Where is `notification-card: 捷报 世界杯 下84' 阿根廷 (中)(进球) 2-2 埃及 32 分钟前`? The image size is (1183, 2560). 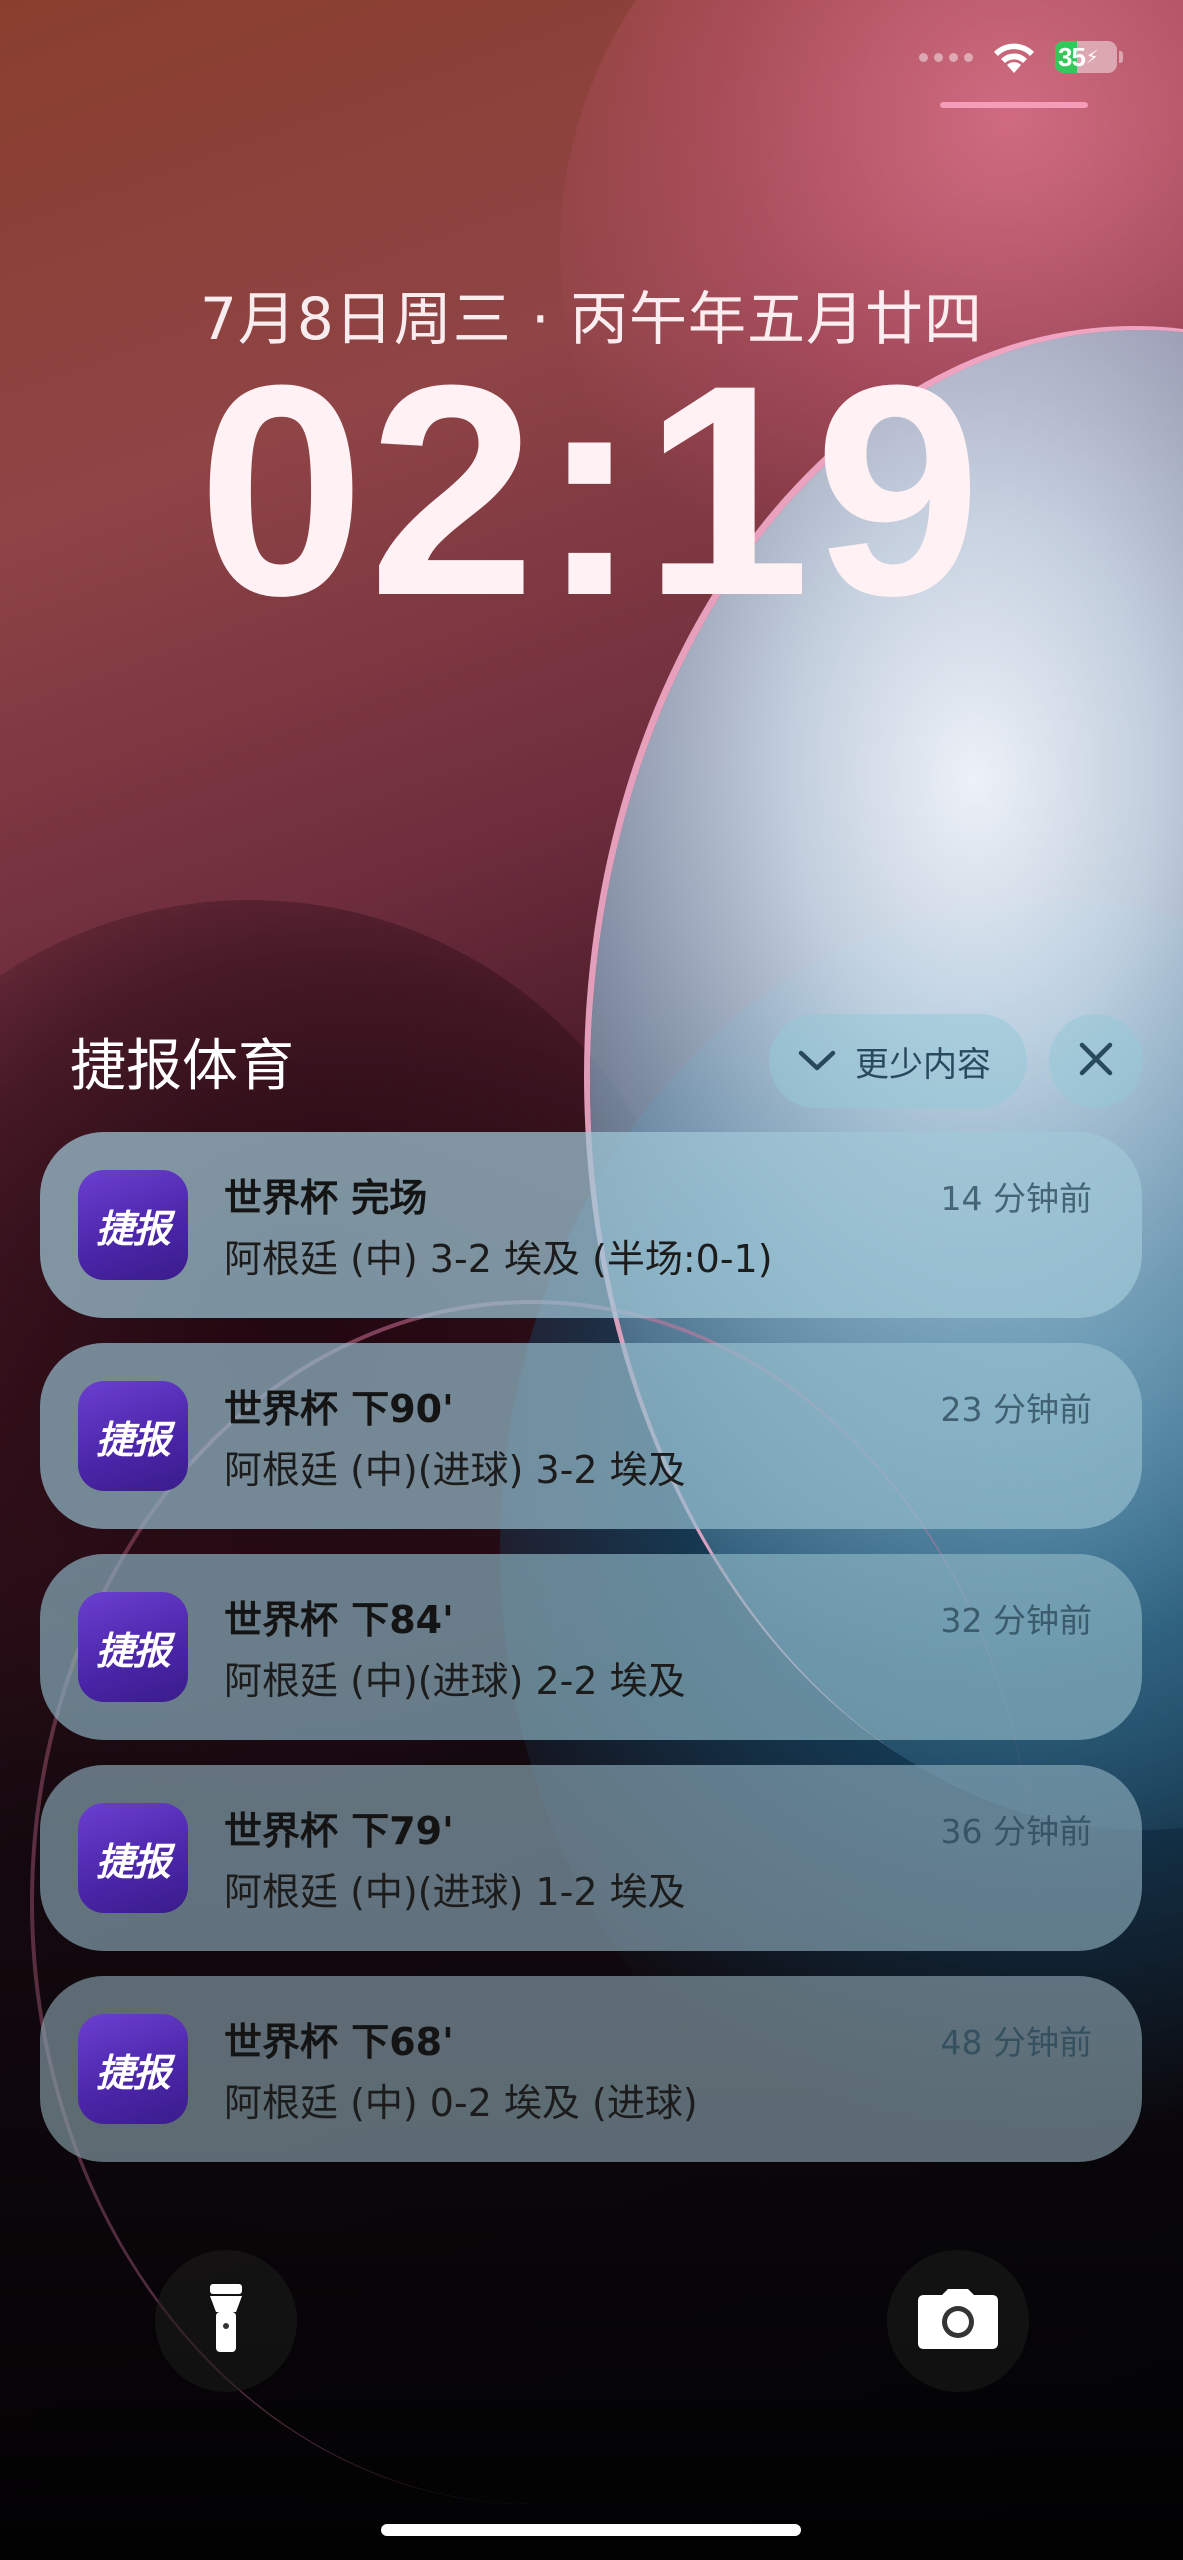 notification-card: 捷报 世界杯 下84' 阿根廷 (中)(进球) 2-2 埃及 32 分钟前 is located at coordinates (591, 1647).